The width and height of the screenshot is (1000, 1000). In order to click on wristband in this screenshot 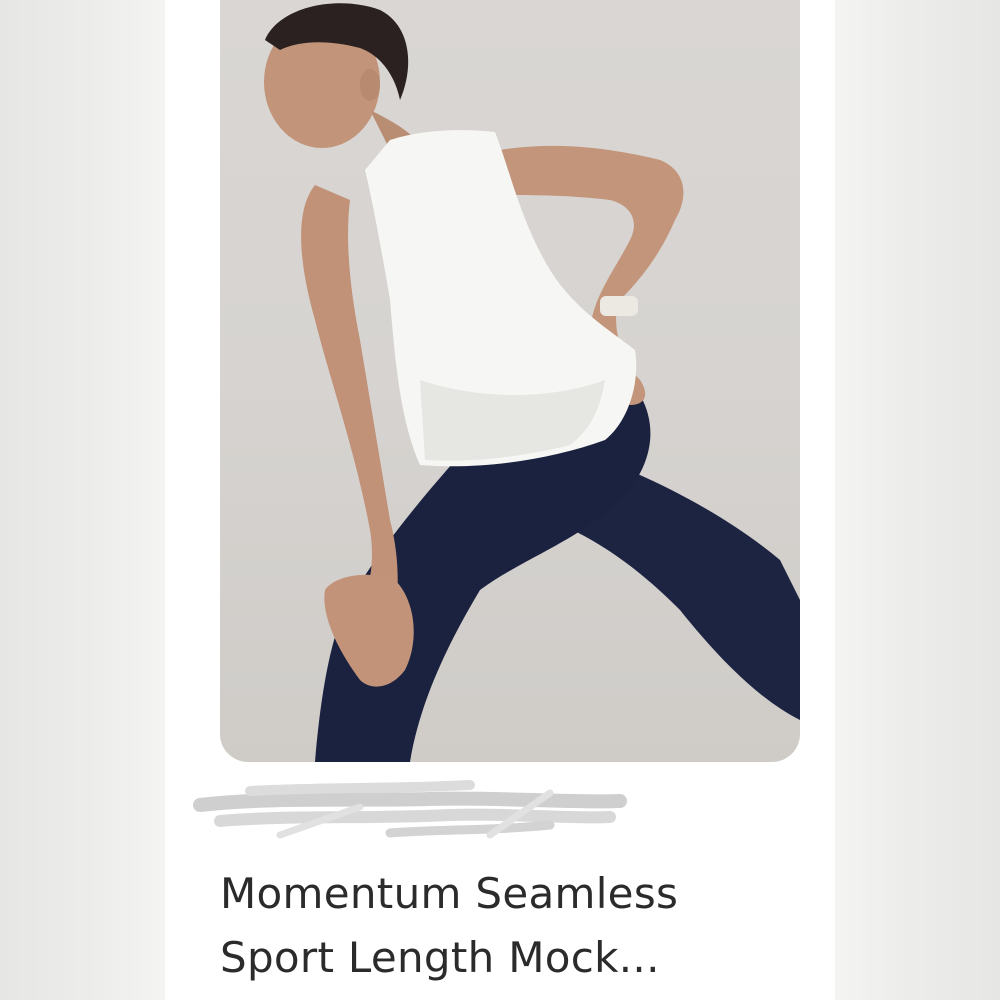, I will do `click(619, 306)`.